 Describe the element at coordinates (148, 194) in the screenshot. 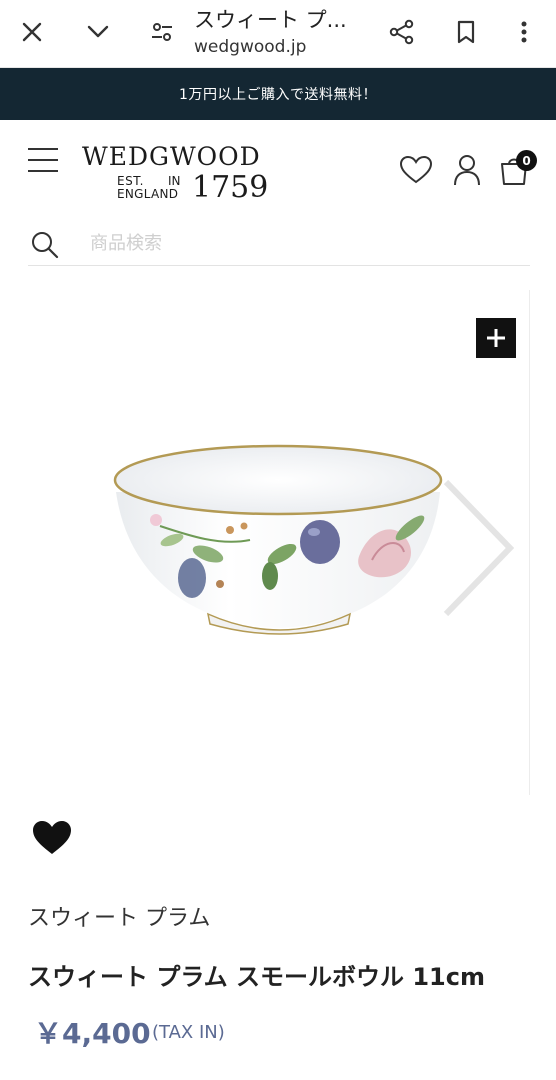

I see `logo-england: ENGLAND` at that location.